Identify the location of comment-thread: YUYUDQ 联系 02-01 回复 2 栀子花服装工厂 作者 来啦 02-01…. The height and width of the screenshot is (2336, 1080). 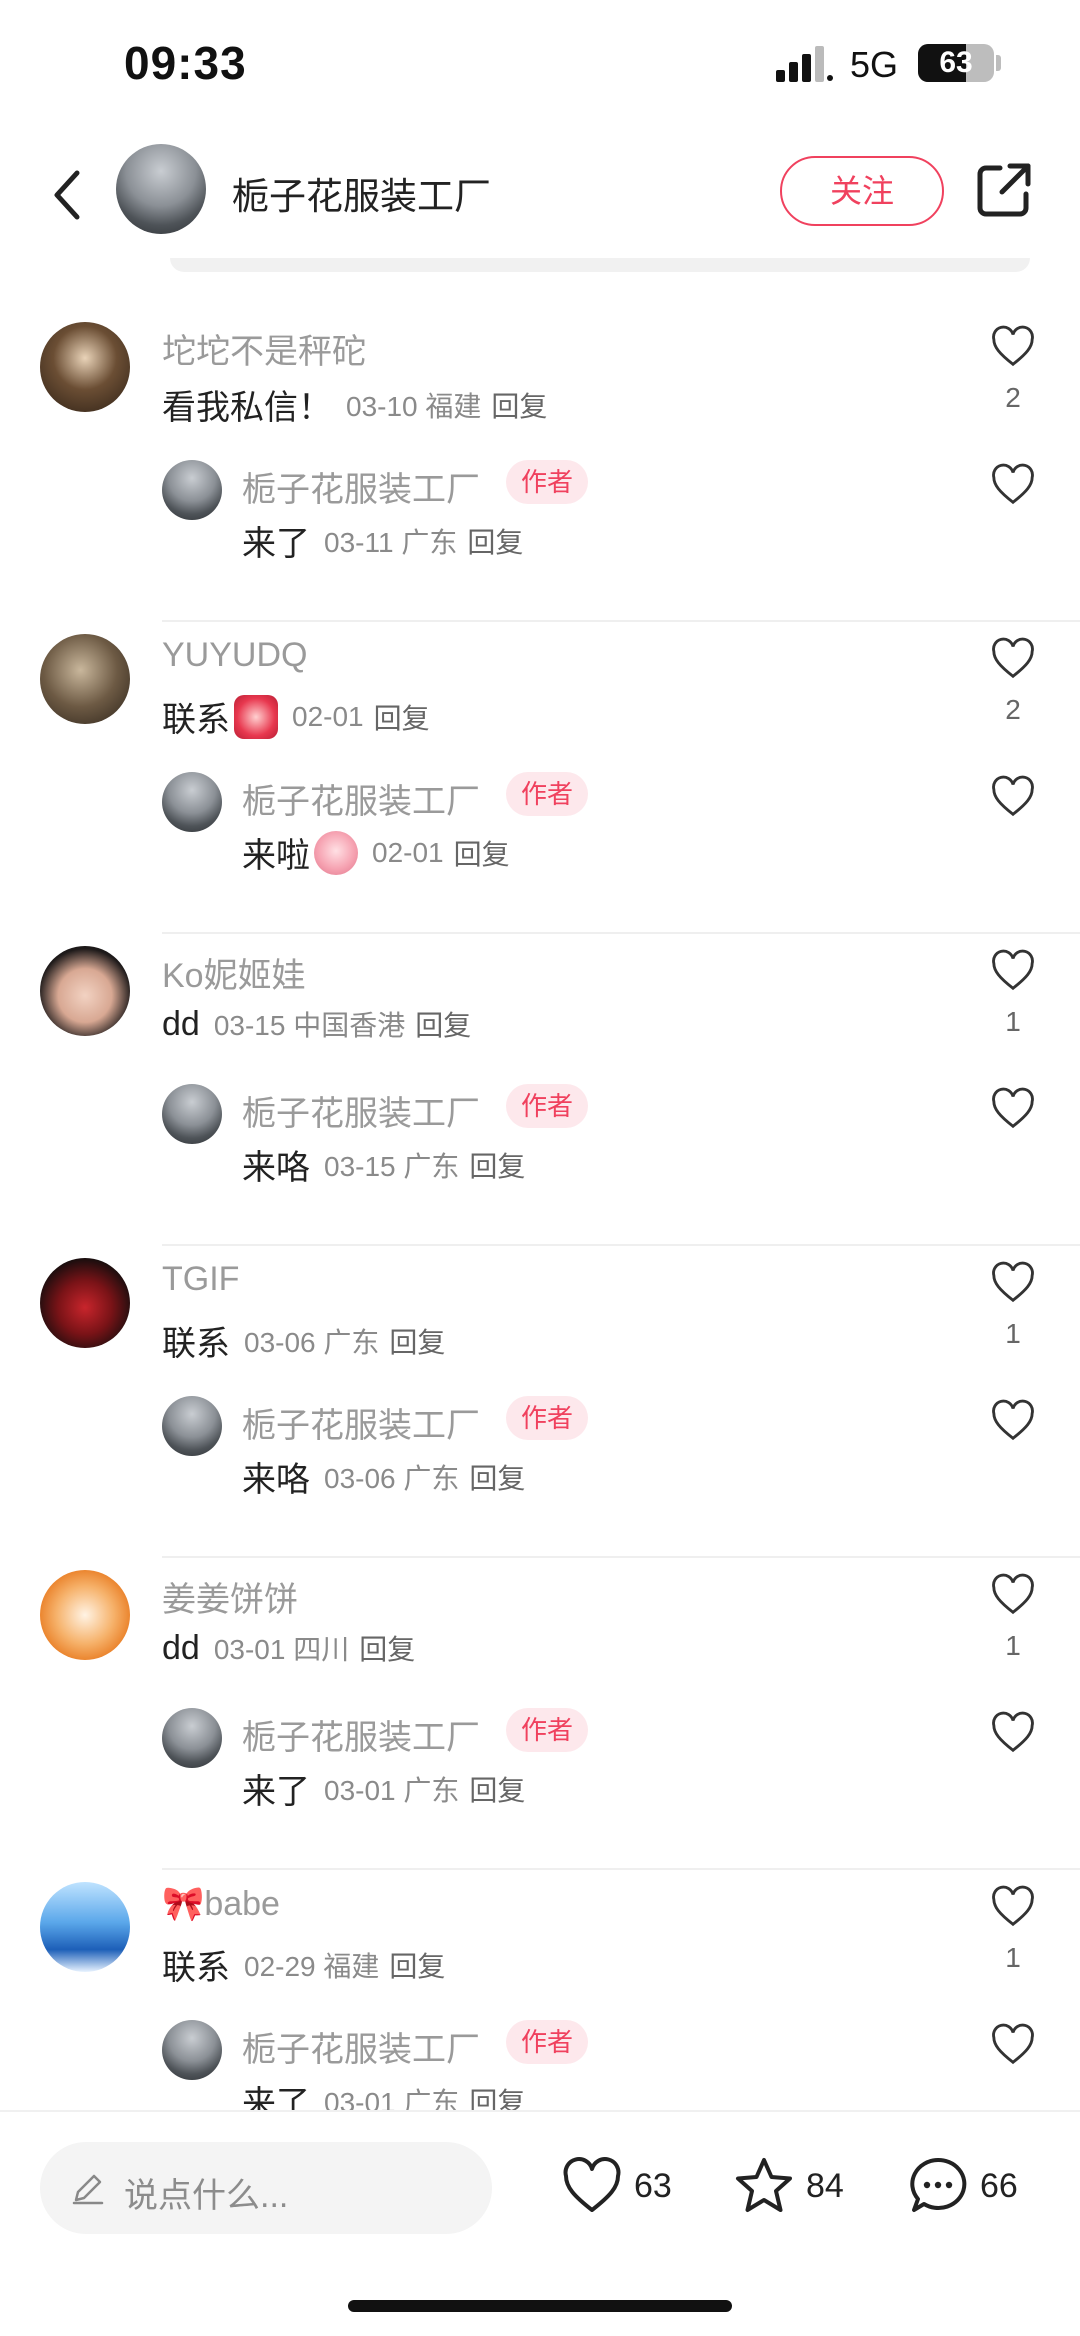
(540, 778).